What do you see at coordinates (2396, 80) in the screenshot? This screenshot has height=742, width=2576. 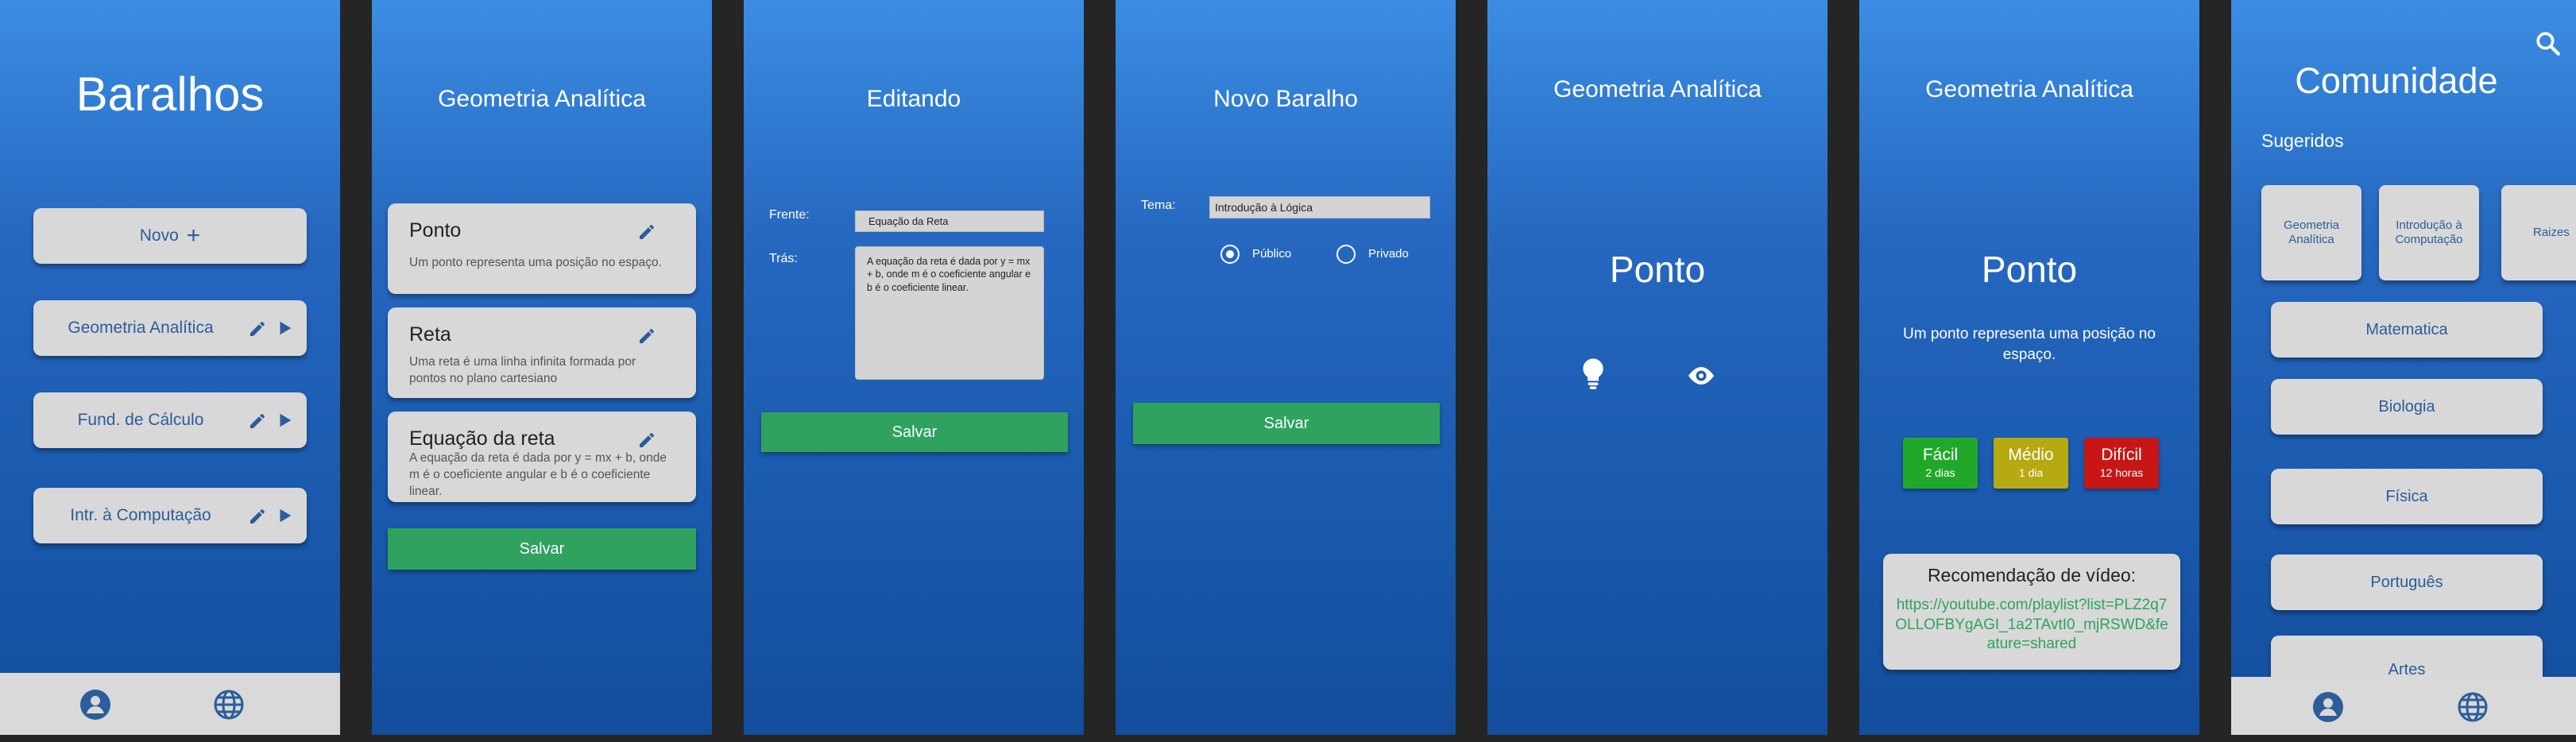 I see `page-title: Comunidade` at bounding box center [2396, 80].